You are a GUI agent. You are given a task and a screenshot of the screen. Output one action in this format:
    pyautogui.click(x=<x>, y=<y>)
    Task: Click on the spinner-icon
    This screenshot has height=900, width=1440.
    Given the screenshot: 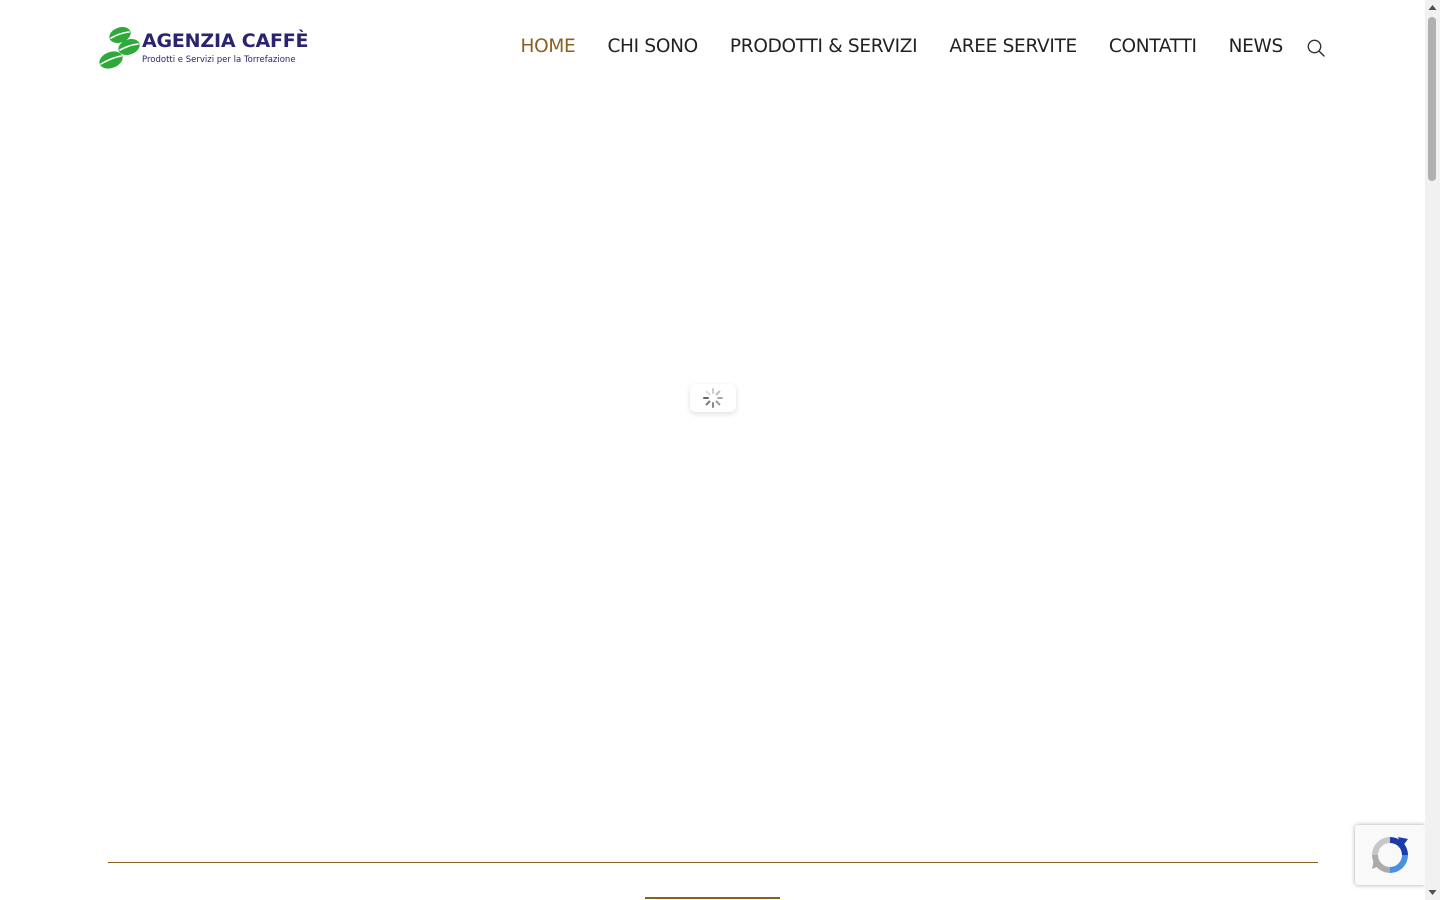 What is the action you would take?
    pyautogui.click(x=713, y=398)
    